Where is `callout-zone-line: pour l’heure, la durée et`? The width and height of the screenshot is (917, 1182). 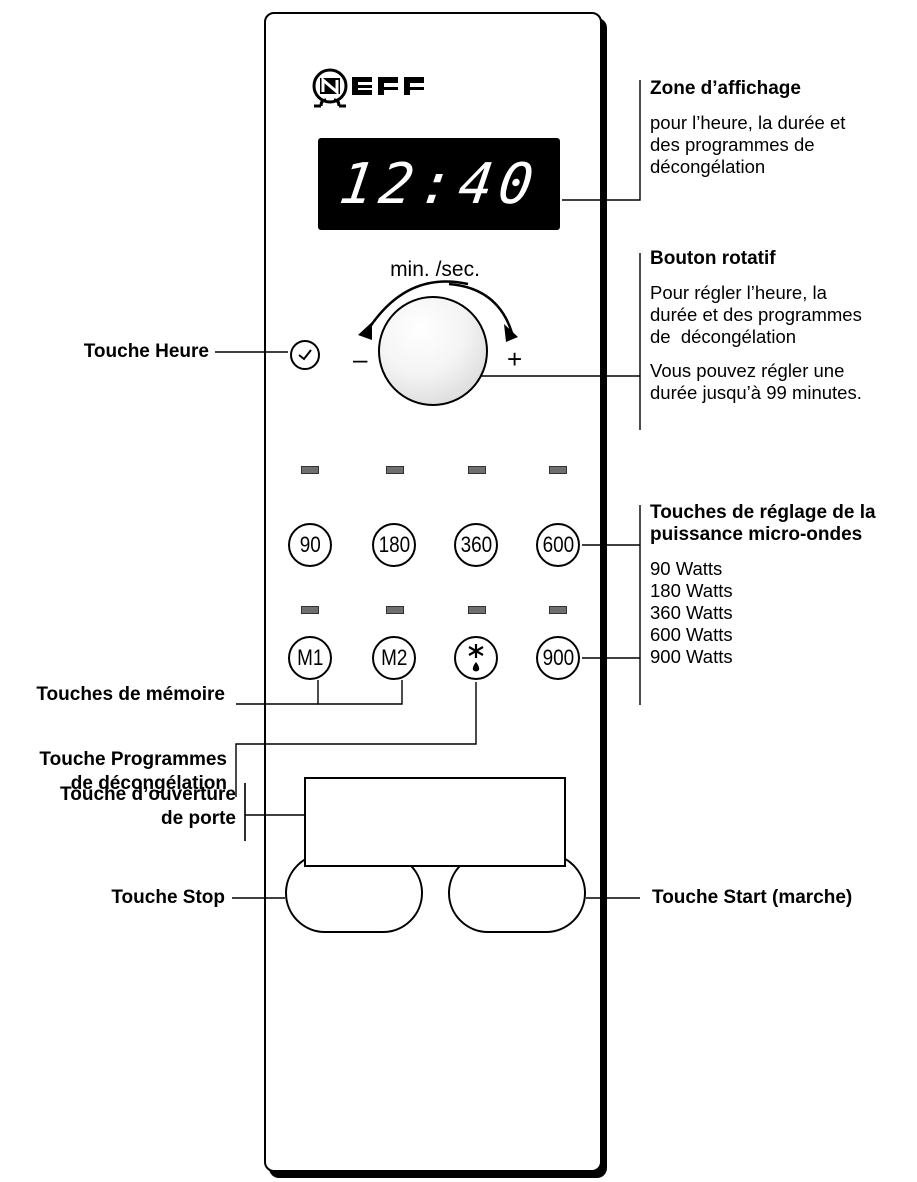
callout-zone-line: pour l’heure, la durée et is located at coordinates (748, 122).